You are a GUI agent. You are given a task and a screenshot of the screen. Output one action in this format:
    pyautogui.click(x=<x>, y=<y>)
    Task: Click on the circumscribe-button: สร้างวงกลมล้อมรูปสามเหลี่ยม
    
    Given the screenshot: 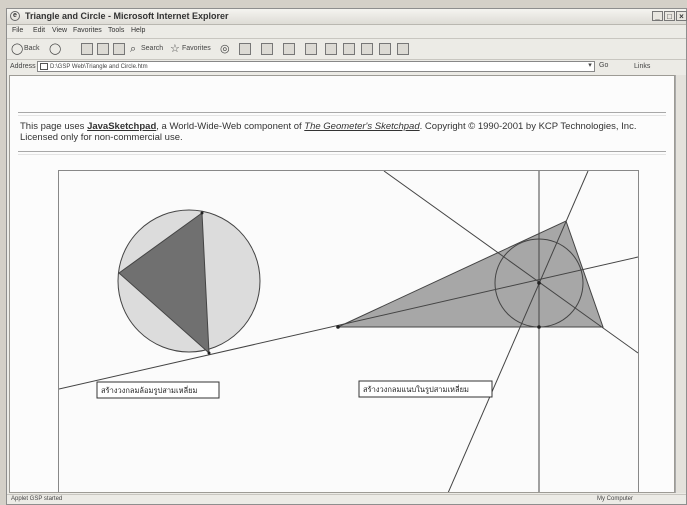 What is the action you would take?
    pyautogui.click(x=149, y=390)
    